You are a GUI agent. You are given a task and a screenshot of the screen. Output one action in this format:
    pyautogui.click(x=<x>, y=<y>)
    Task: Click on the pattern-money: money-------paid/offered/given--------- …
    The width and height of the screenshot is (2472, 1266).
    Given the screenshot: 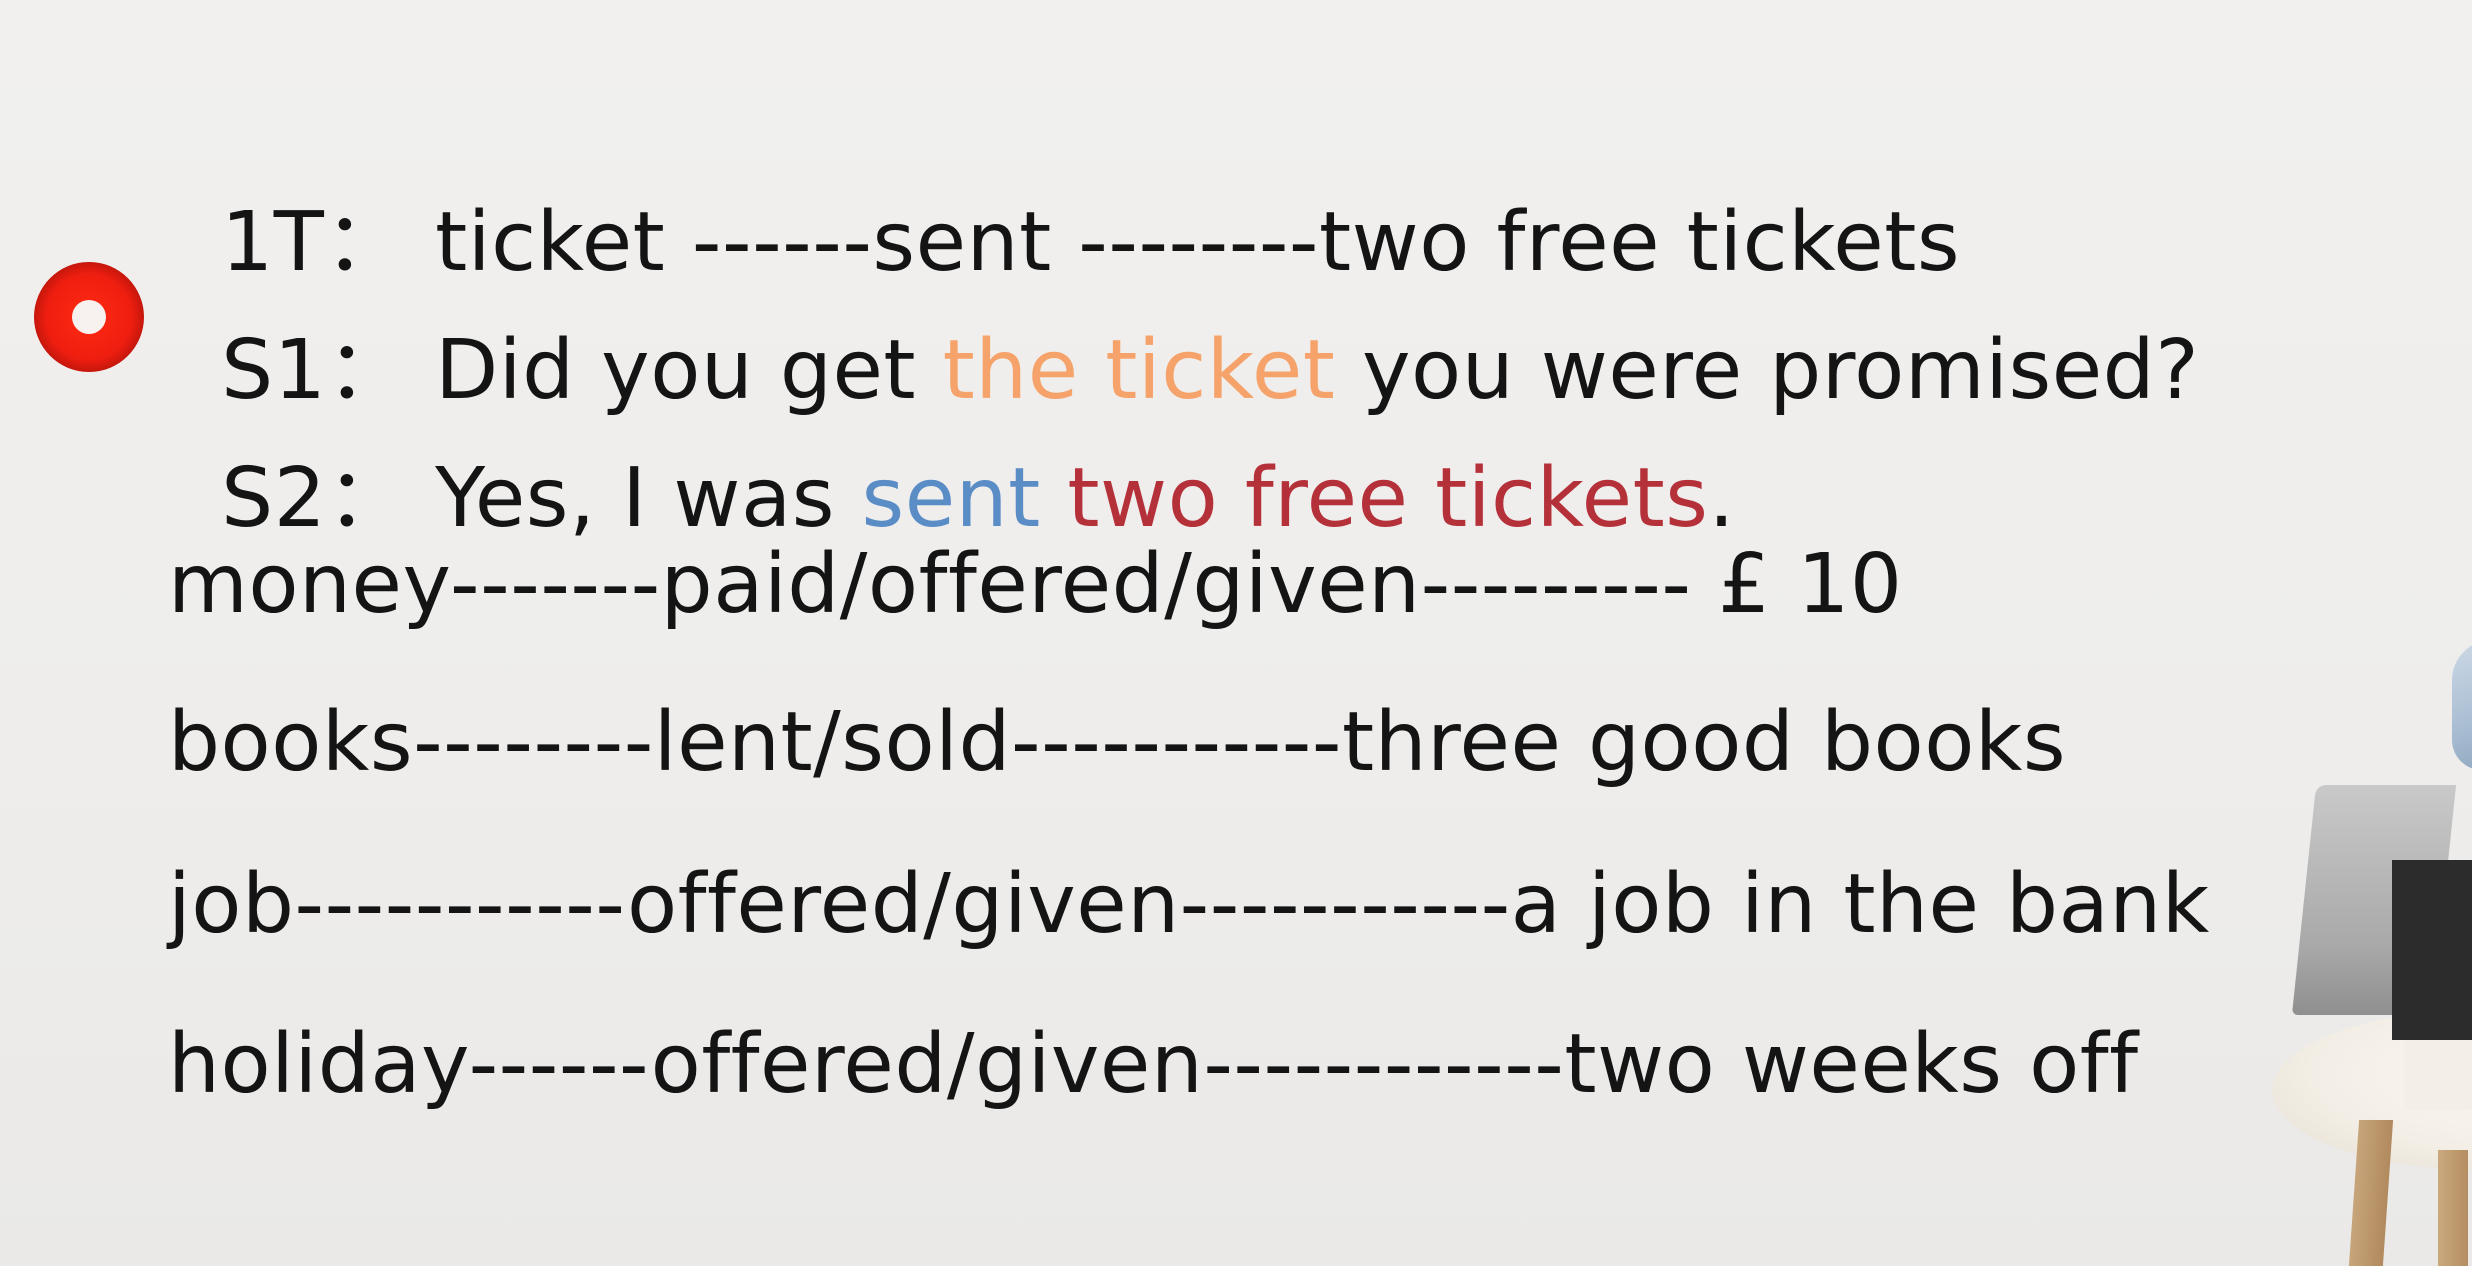 What is the action you would take?
    pyautogui.click(x=1035, y=584)
    